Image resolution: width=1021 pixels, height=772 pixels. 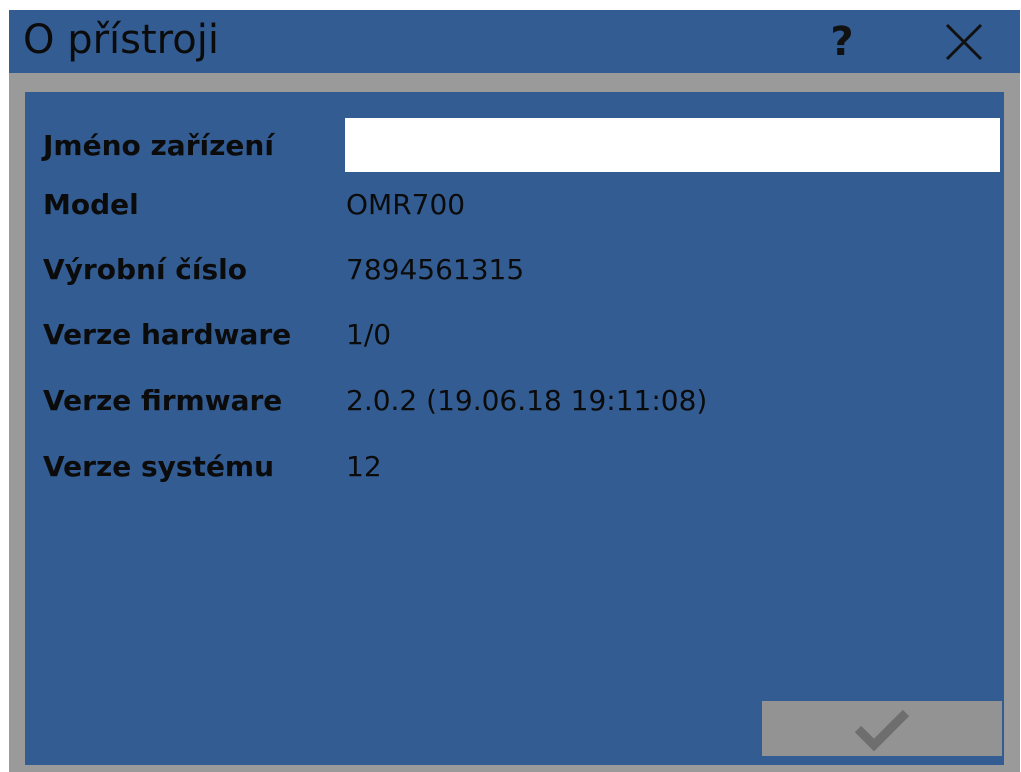 I want to click on firmware-row: Verze firmware 2.0.2 (19.06.18 19:11:08), so click(x=518, y=400).